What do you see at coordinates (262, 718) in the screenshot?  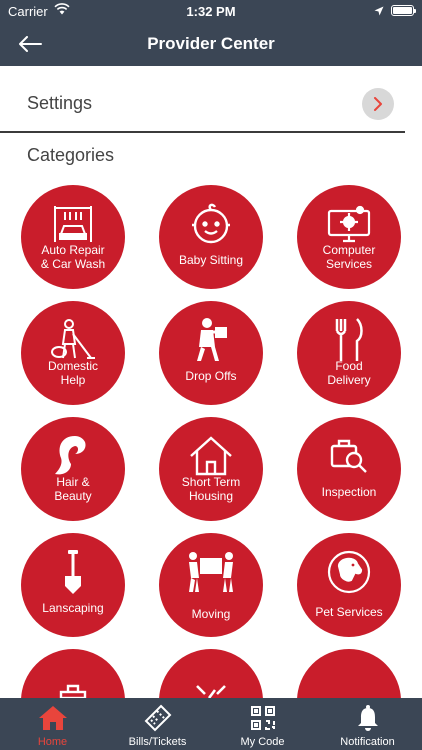 I see `qr-code-icon` at bounding box center [262, 718].